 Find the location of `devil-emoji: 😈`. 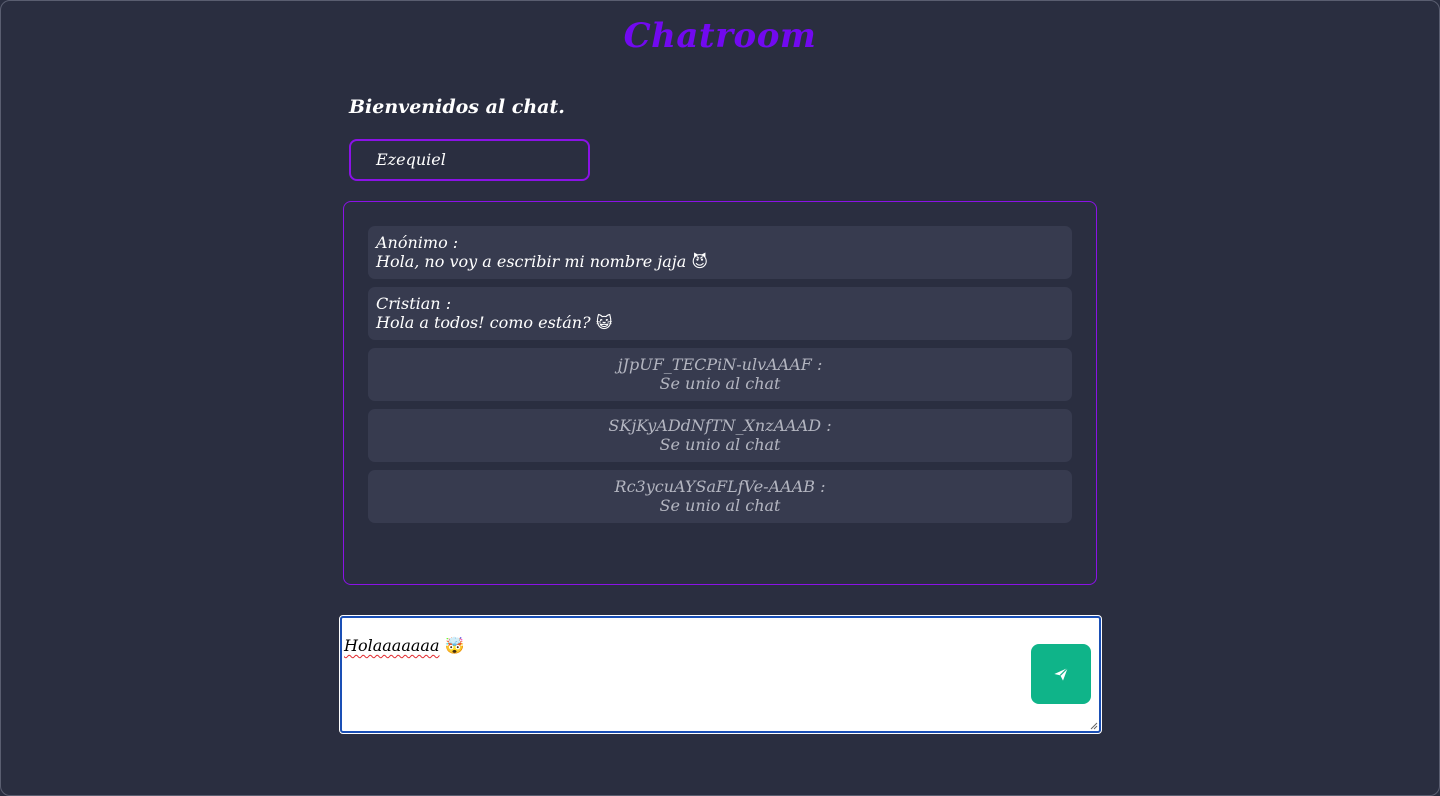

devil-emoji: 😈 is located at coordinates (700, 261).